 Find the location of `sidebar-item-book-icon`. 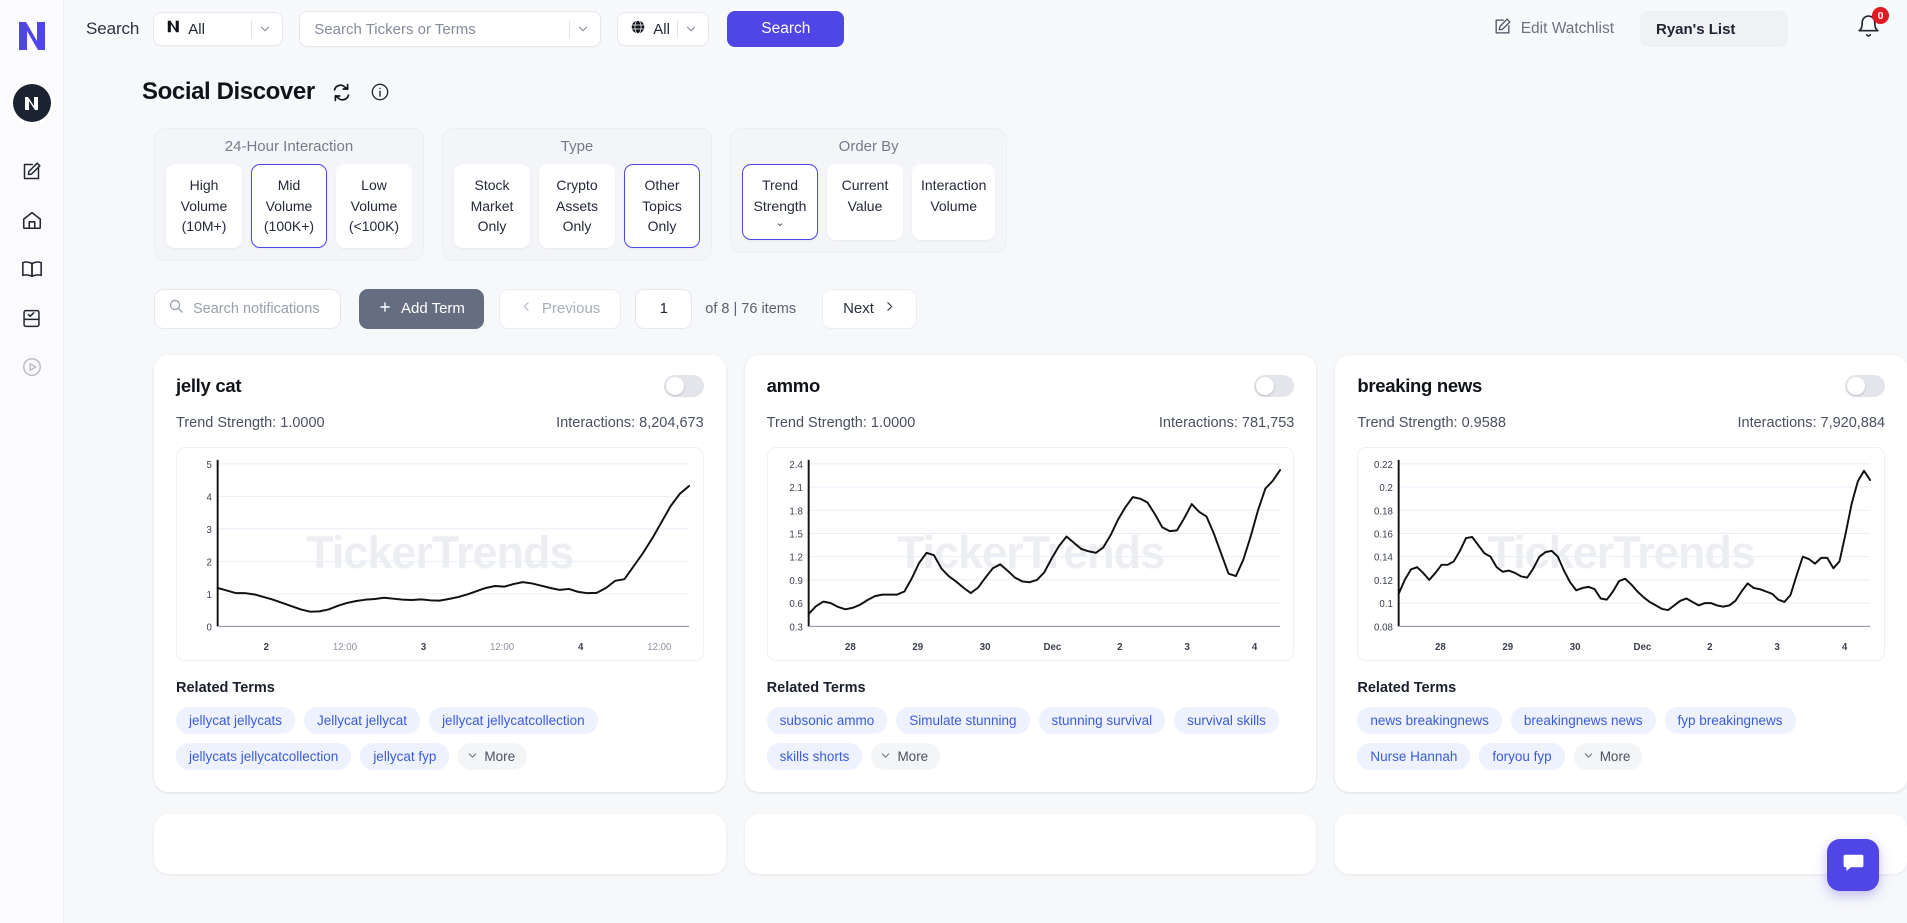

sidebar-item-book-icon is located at coordinates (32, 269).